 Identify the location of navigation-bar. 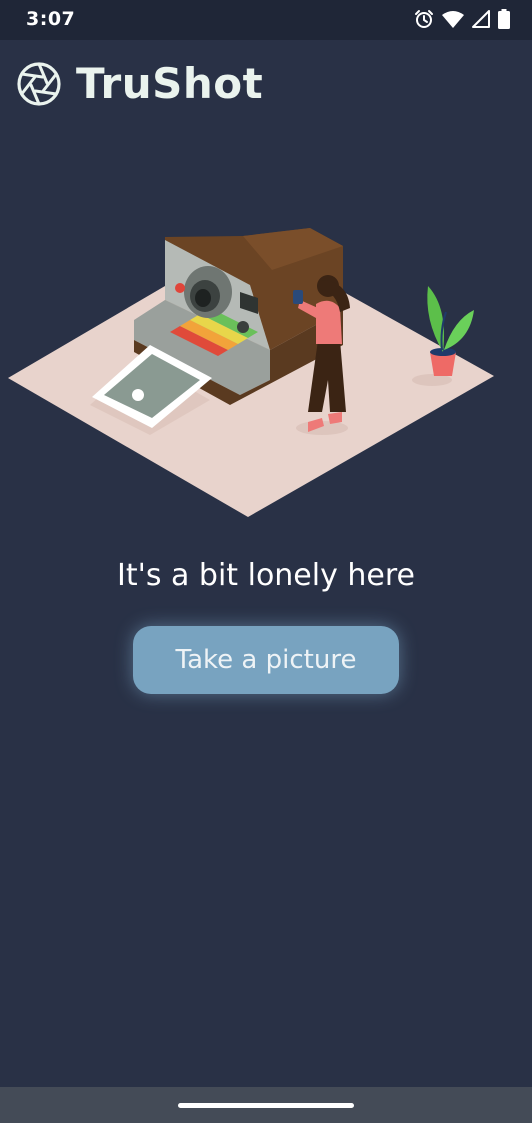
(266, 1105).